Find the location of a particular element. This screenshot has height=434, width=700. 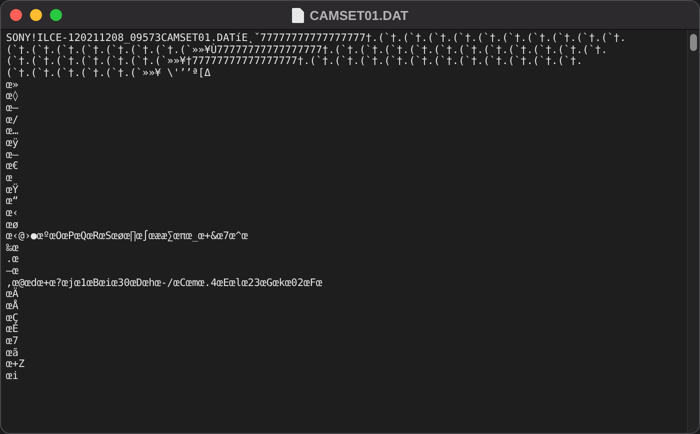

text-line: œ+Z is located at coordinates (15, 365).